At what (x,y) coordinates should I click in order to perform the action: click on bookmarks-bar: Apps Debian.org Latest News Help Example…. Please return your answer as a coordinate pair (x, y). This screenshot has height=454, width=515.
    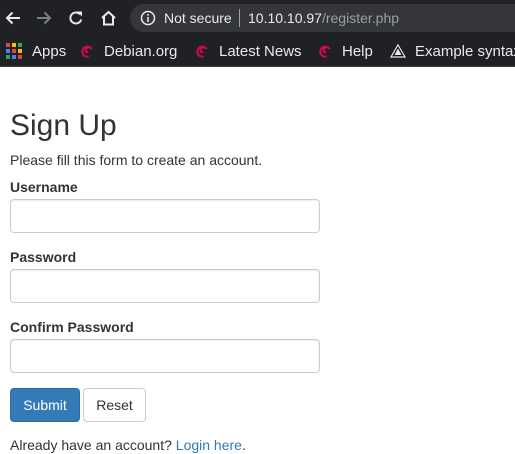
    Looking at the image, I should click on (257, 51).